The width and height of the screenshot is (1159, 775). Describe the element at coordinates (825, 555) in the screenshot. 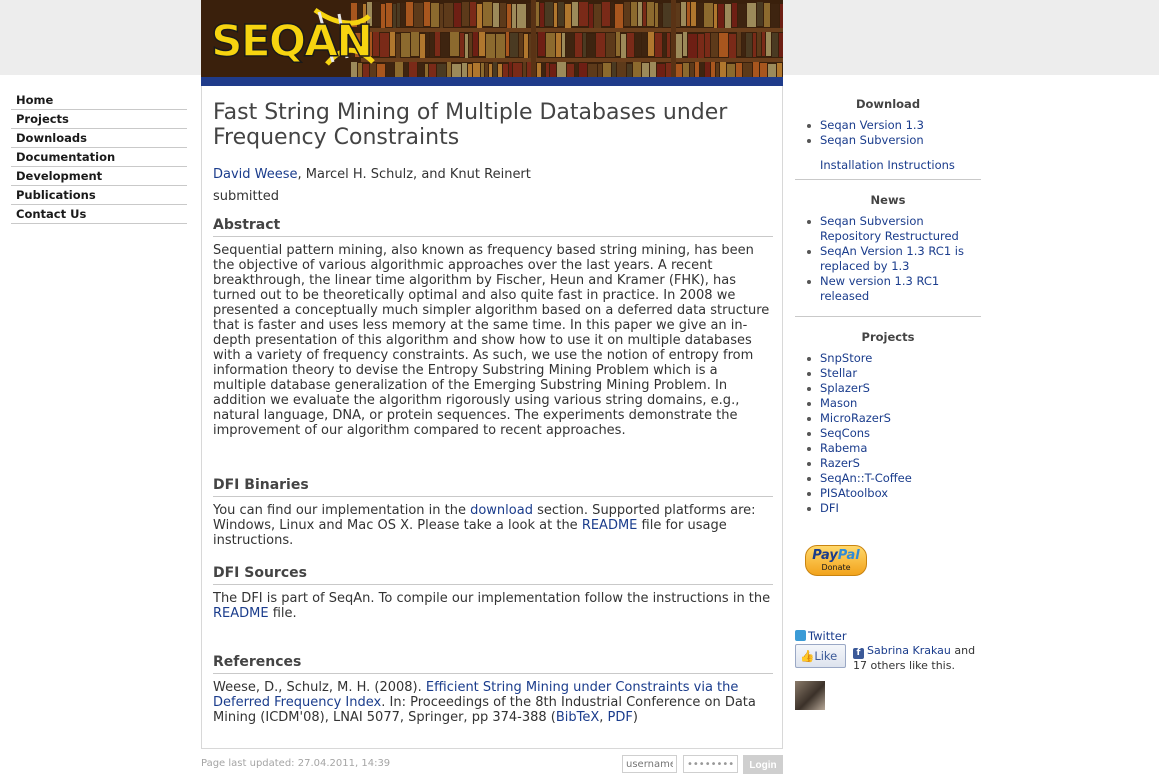

I see `paypal-pay: Pay` at that location.